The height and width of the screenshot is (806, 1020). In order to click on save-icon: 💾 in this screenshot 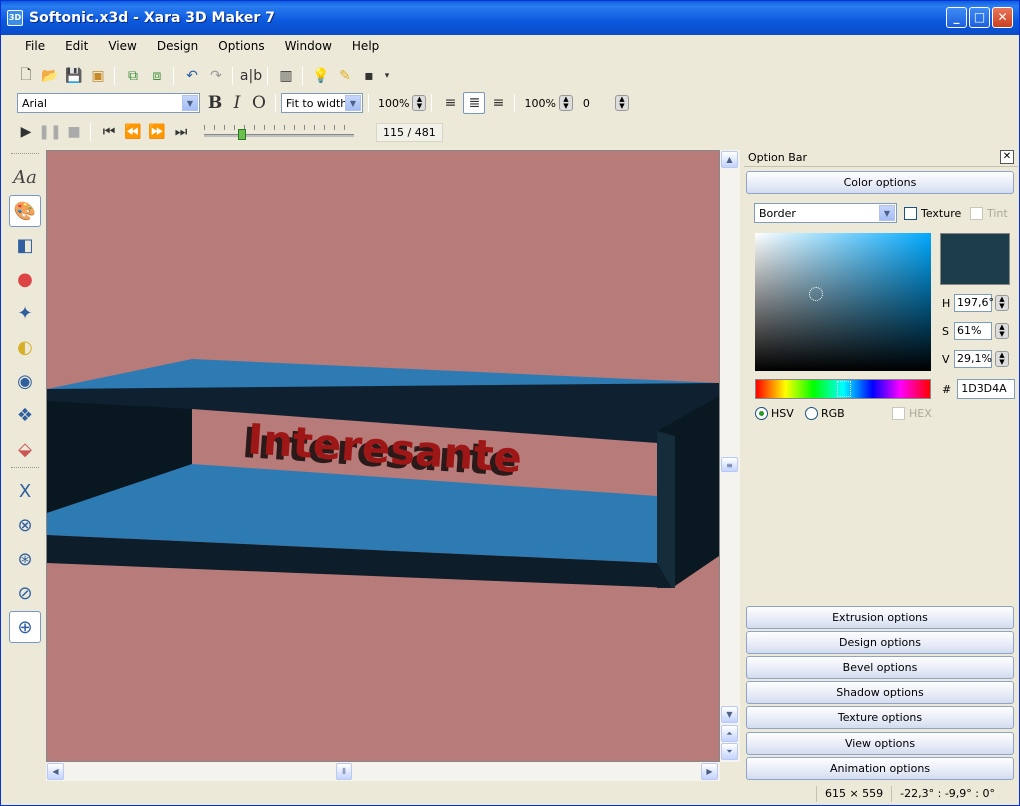, I will do `click(74, 76)`.